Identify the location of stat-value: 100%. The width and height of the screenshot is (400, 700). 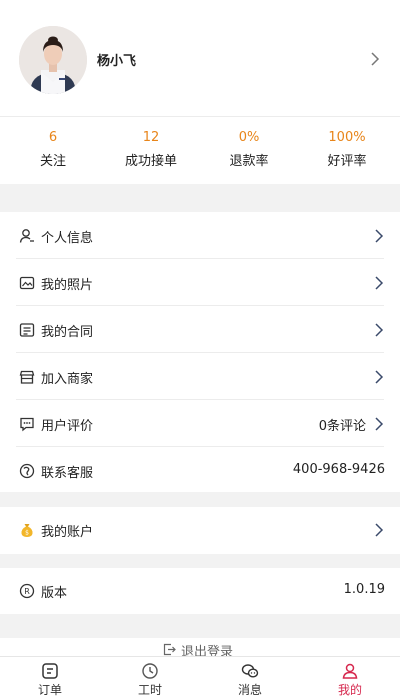
(347, 137).